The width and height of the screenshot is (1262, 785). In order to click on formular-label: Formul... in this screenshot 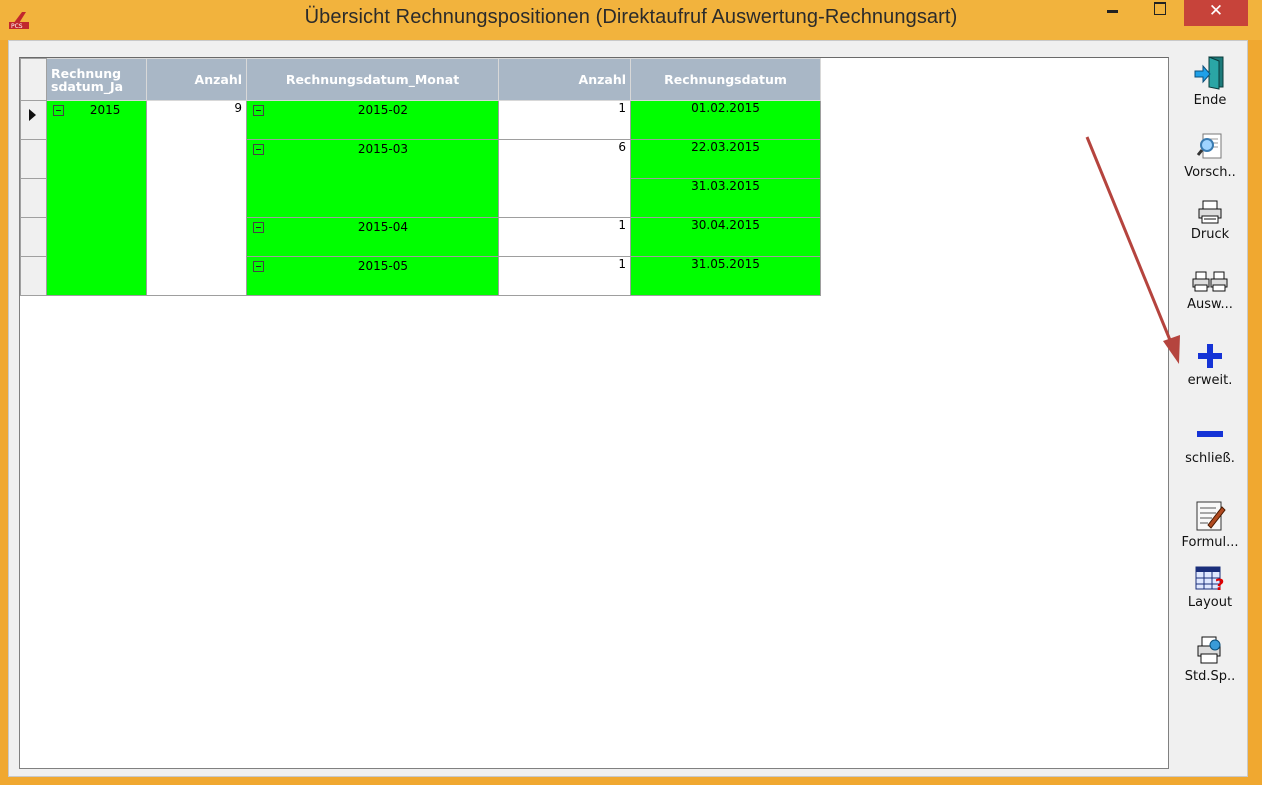, I will do `click(1210, 542)`.